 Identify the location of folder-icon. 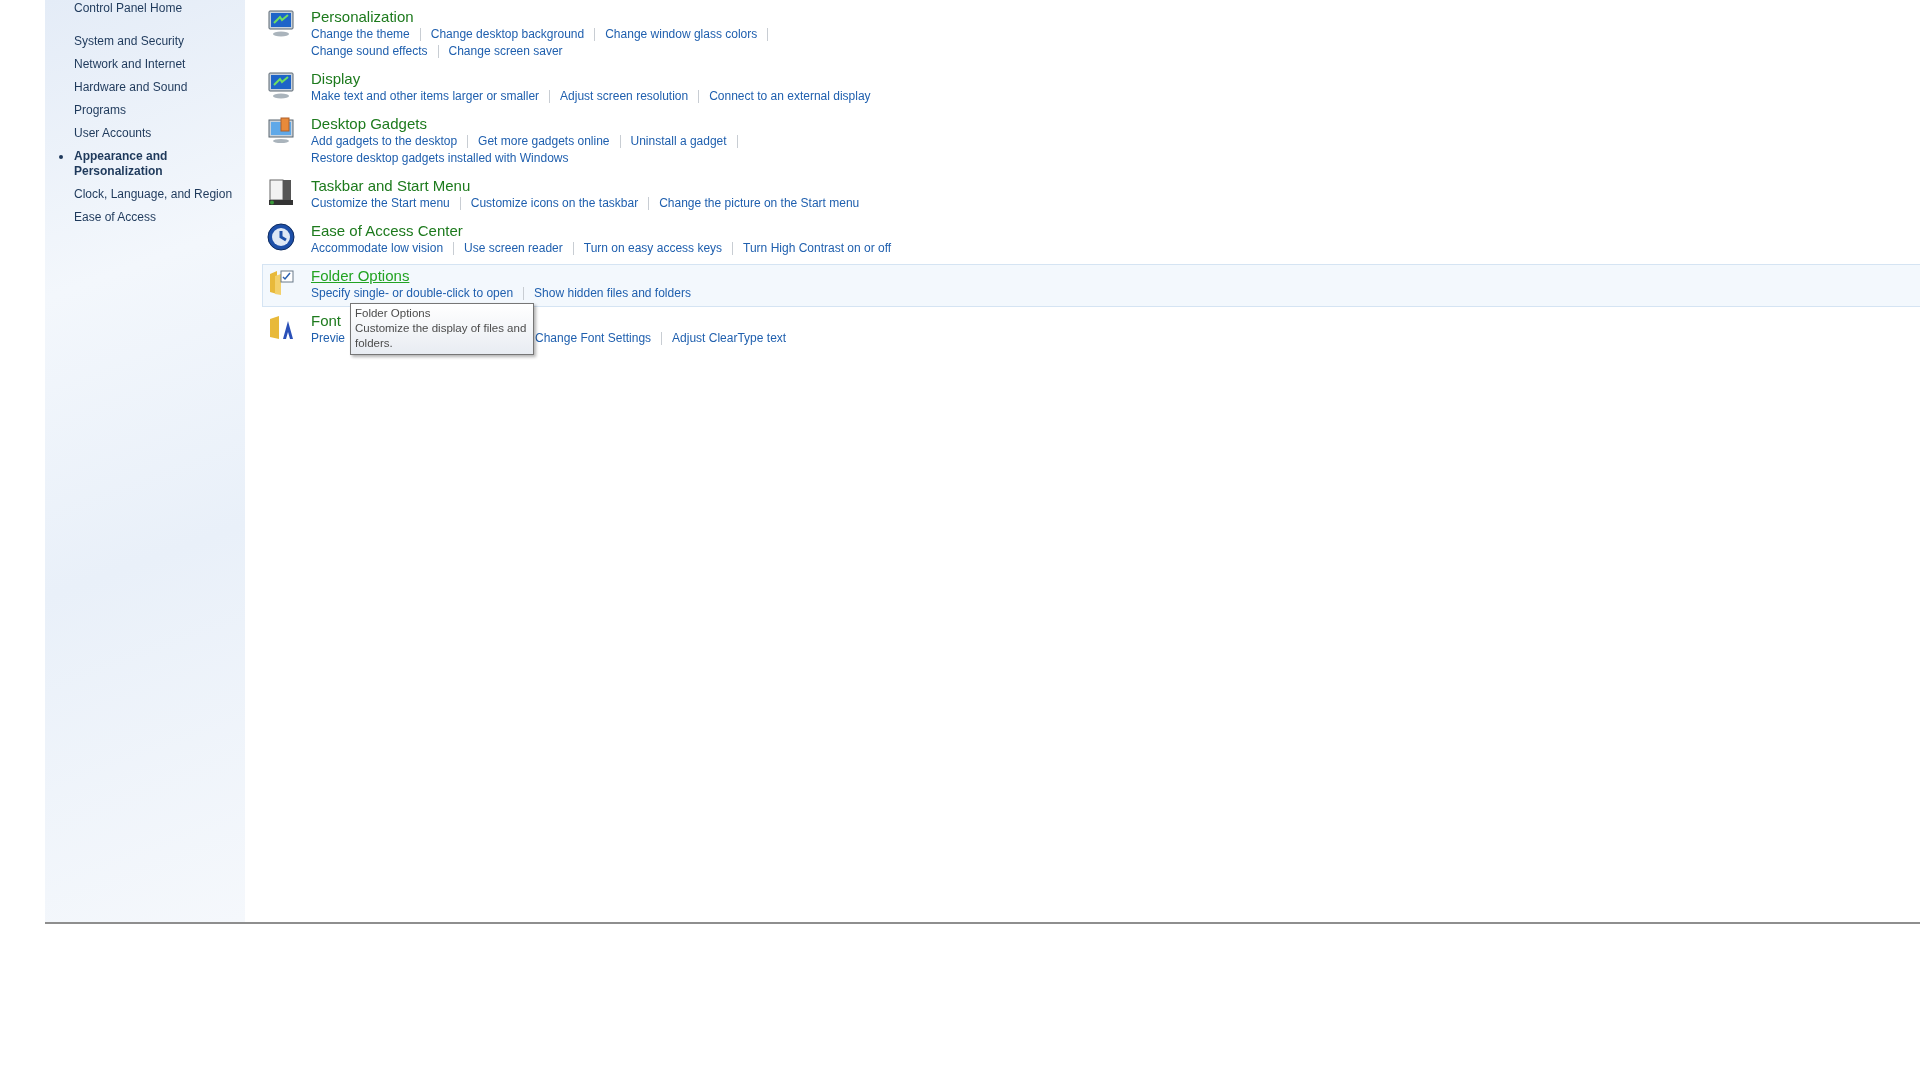
(281, 282).